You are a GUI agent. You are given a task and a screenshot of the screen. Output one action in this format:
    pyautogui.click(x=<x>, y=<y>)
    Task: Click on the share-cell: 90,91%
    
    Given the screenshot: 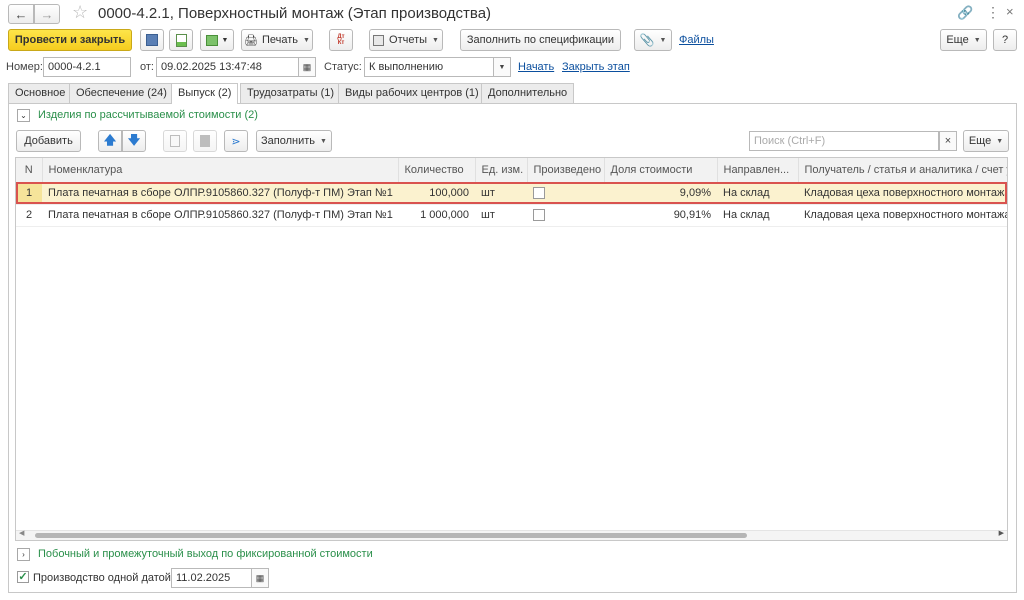 What is the action you would take?
    pyautogui.click(x=660, y=215)
    